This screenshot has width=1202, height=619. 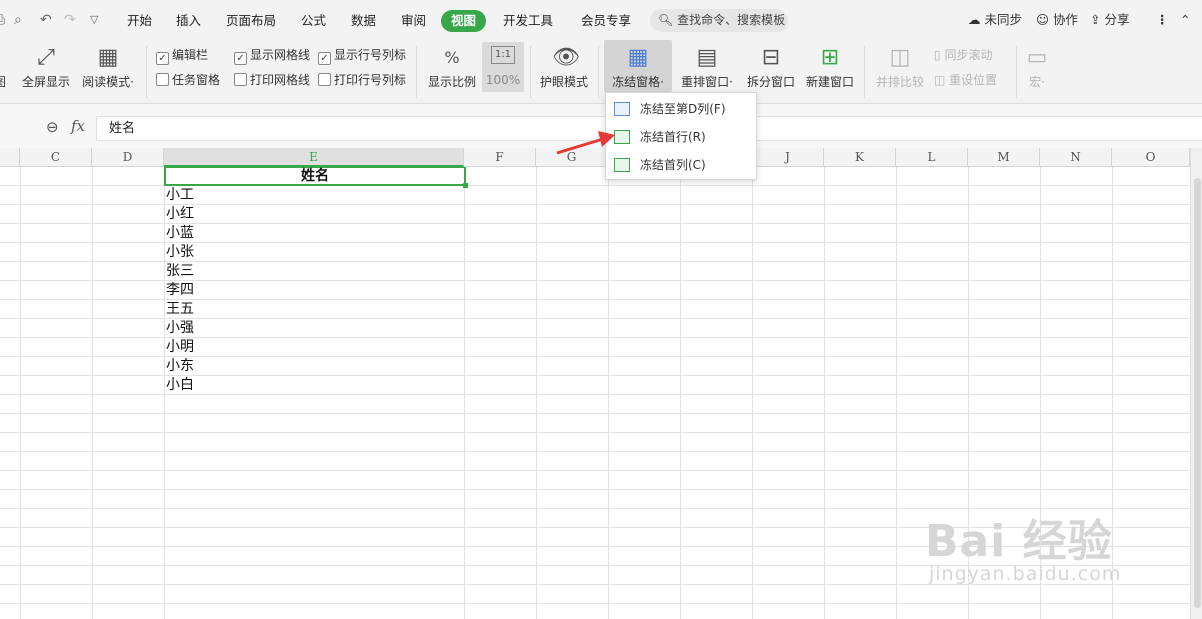 What do you see at coordinates (272, 80) in the screenshot?
I see `print-grid-checkbox: 打印网格线` at bounding box center [272, 80].